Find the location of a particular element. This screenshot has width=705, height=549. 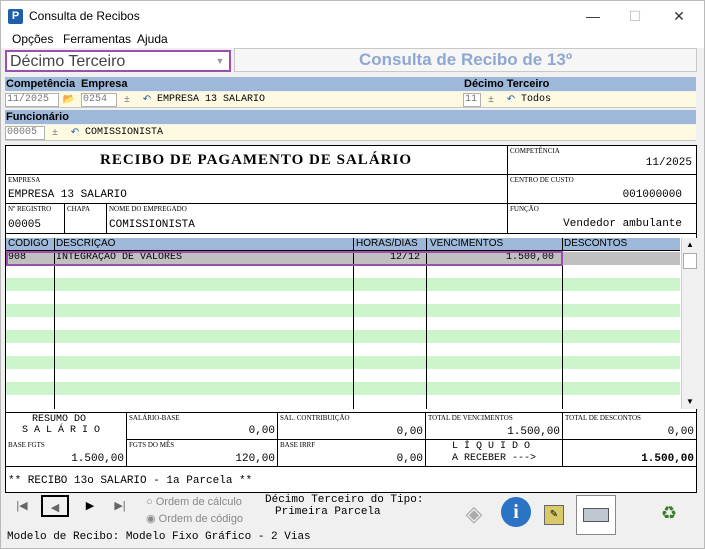

next-record-icon: ▶ is located at coordinates (90, 506).